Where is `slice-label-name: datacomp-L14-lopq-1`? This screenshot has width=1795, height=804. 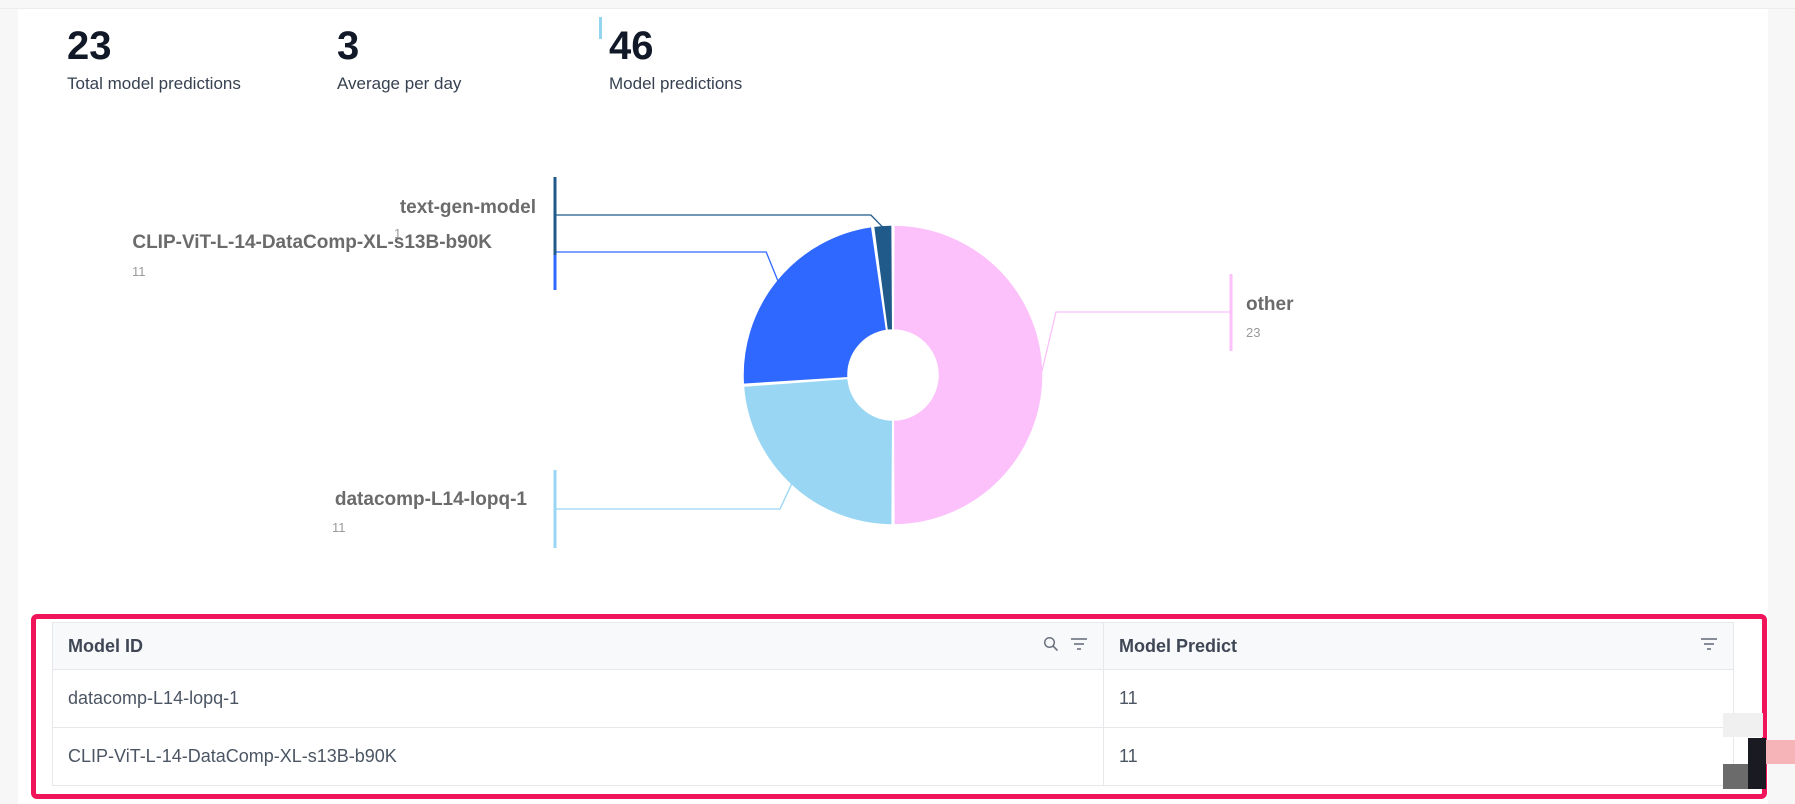
slice-label-name: datacomp-L14-lopq-1 is located at coordinates (431, 499).